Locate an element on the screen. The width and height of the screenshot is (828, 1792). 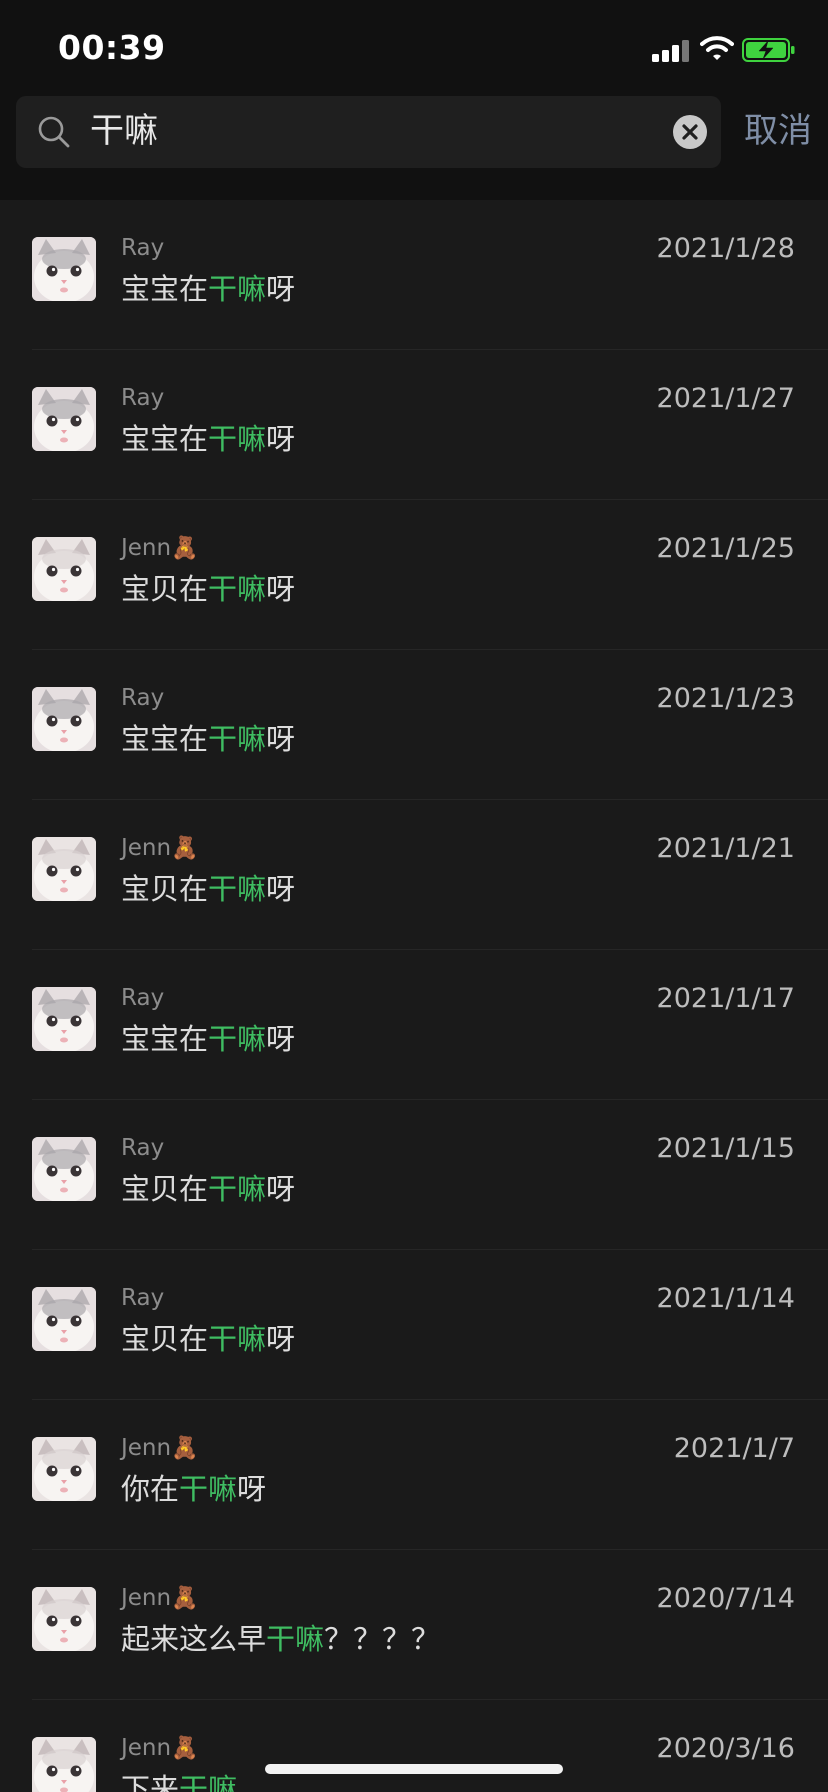
search-box: 干嘛 is located at coordinates (368, 132).